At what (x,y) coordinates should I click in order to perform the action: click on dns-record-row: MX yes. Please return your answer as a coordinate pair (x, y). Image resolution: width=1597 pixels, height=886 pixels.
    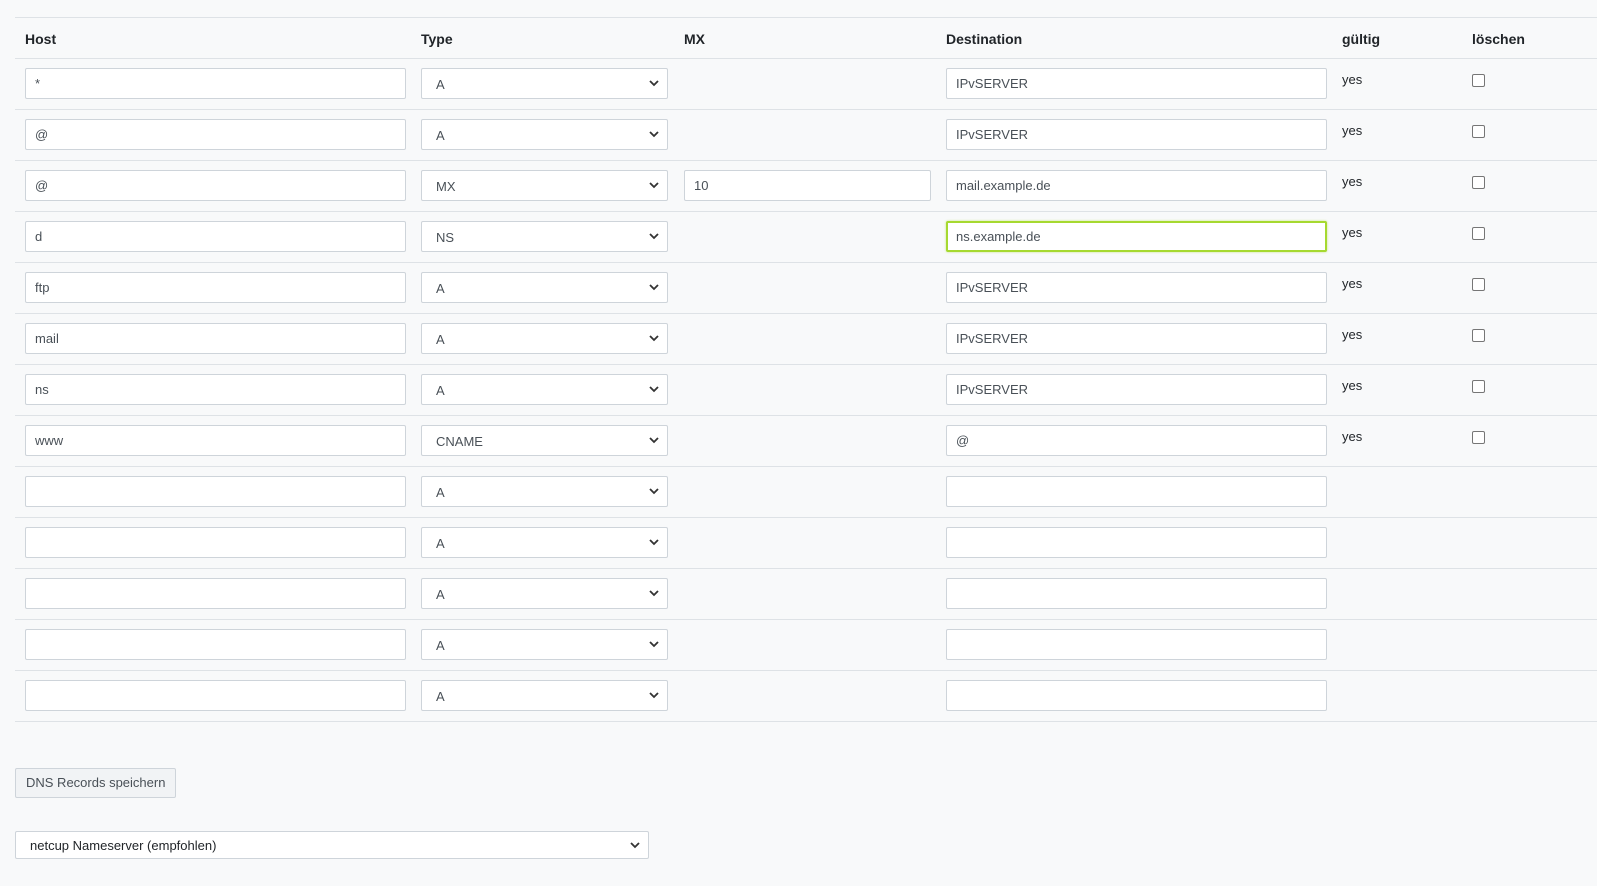
    Looking at the image, I should click on (806, 186).